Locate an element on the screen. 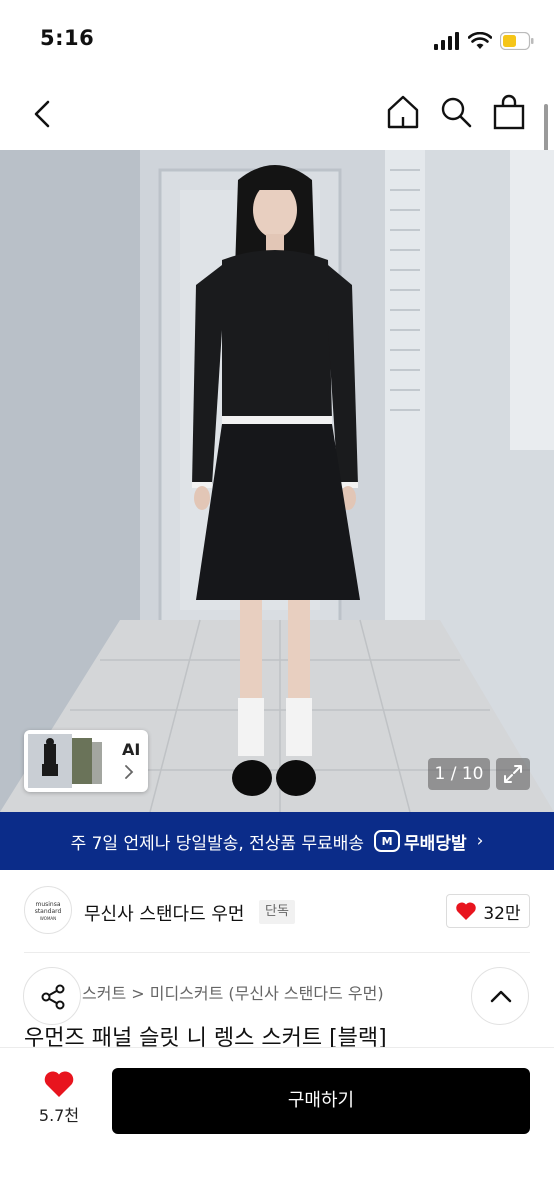 The image size is (554, 1200). image-page-counter: 1 / 10 is located at coordinates (459, 774).